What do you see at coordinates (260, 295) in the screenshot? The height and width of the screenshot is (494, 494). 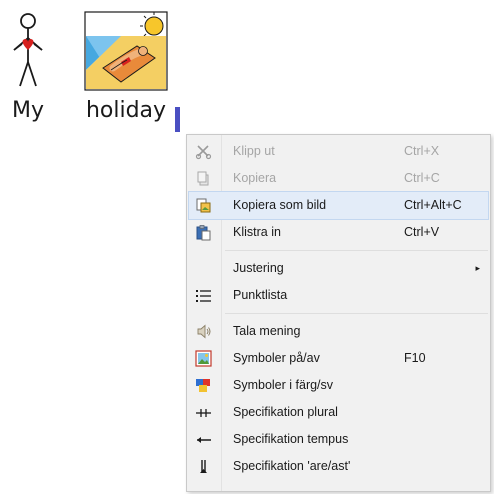 I see `menu-item-label: Punktlista` at bounding box center [260, 295].